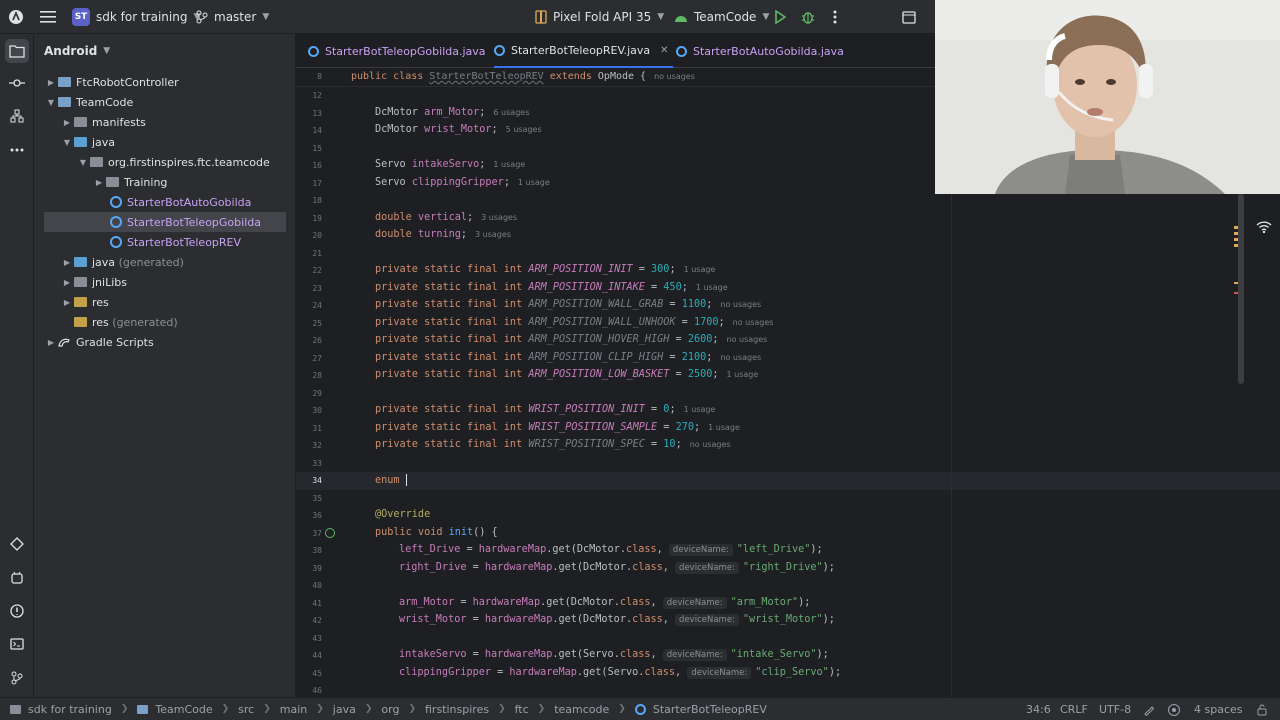 Image resolution: width=1280 pixels, height=720 pixels. I want to click on class-icon, so click(116, 222).